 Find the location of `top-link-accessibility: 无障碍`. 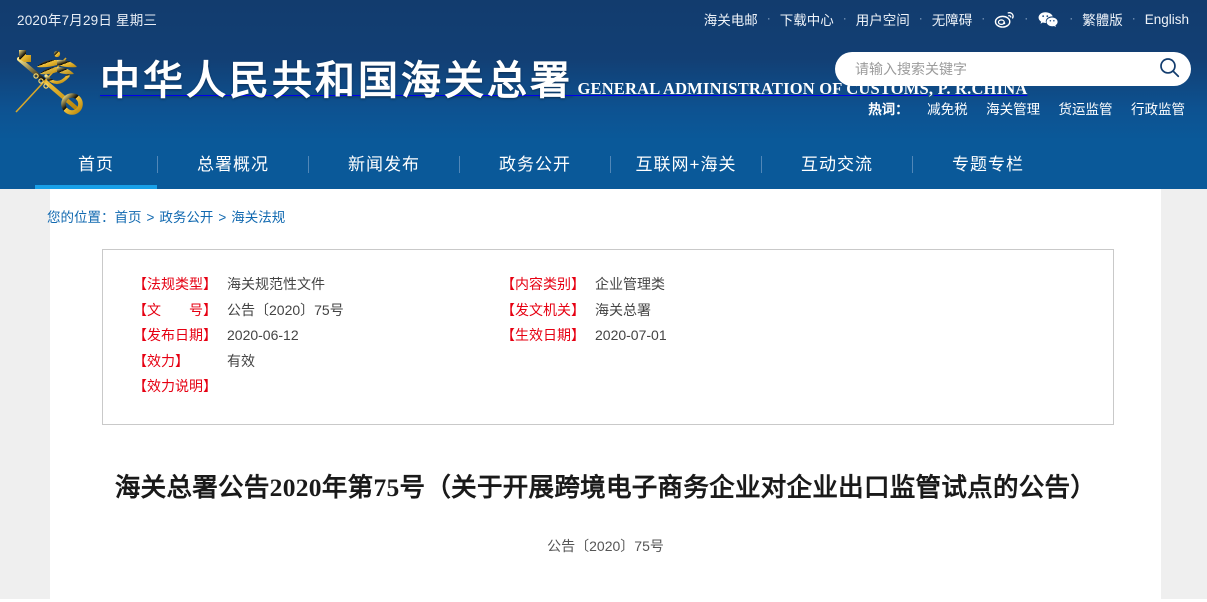

top-link-accessibility: 无障碍 is located at coordinates (952, 19).